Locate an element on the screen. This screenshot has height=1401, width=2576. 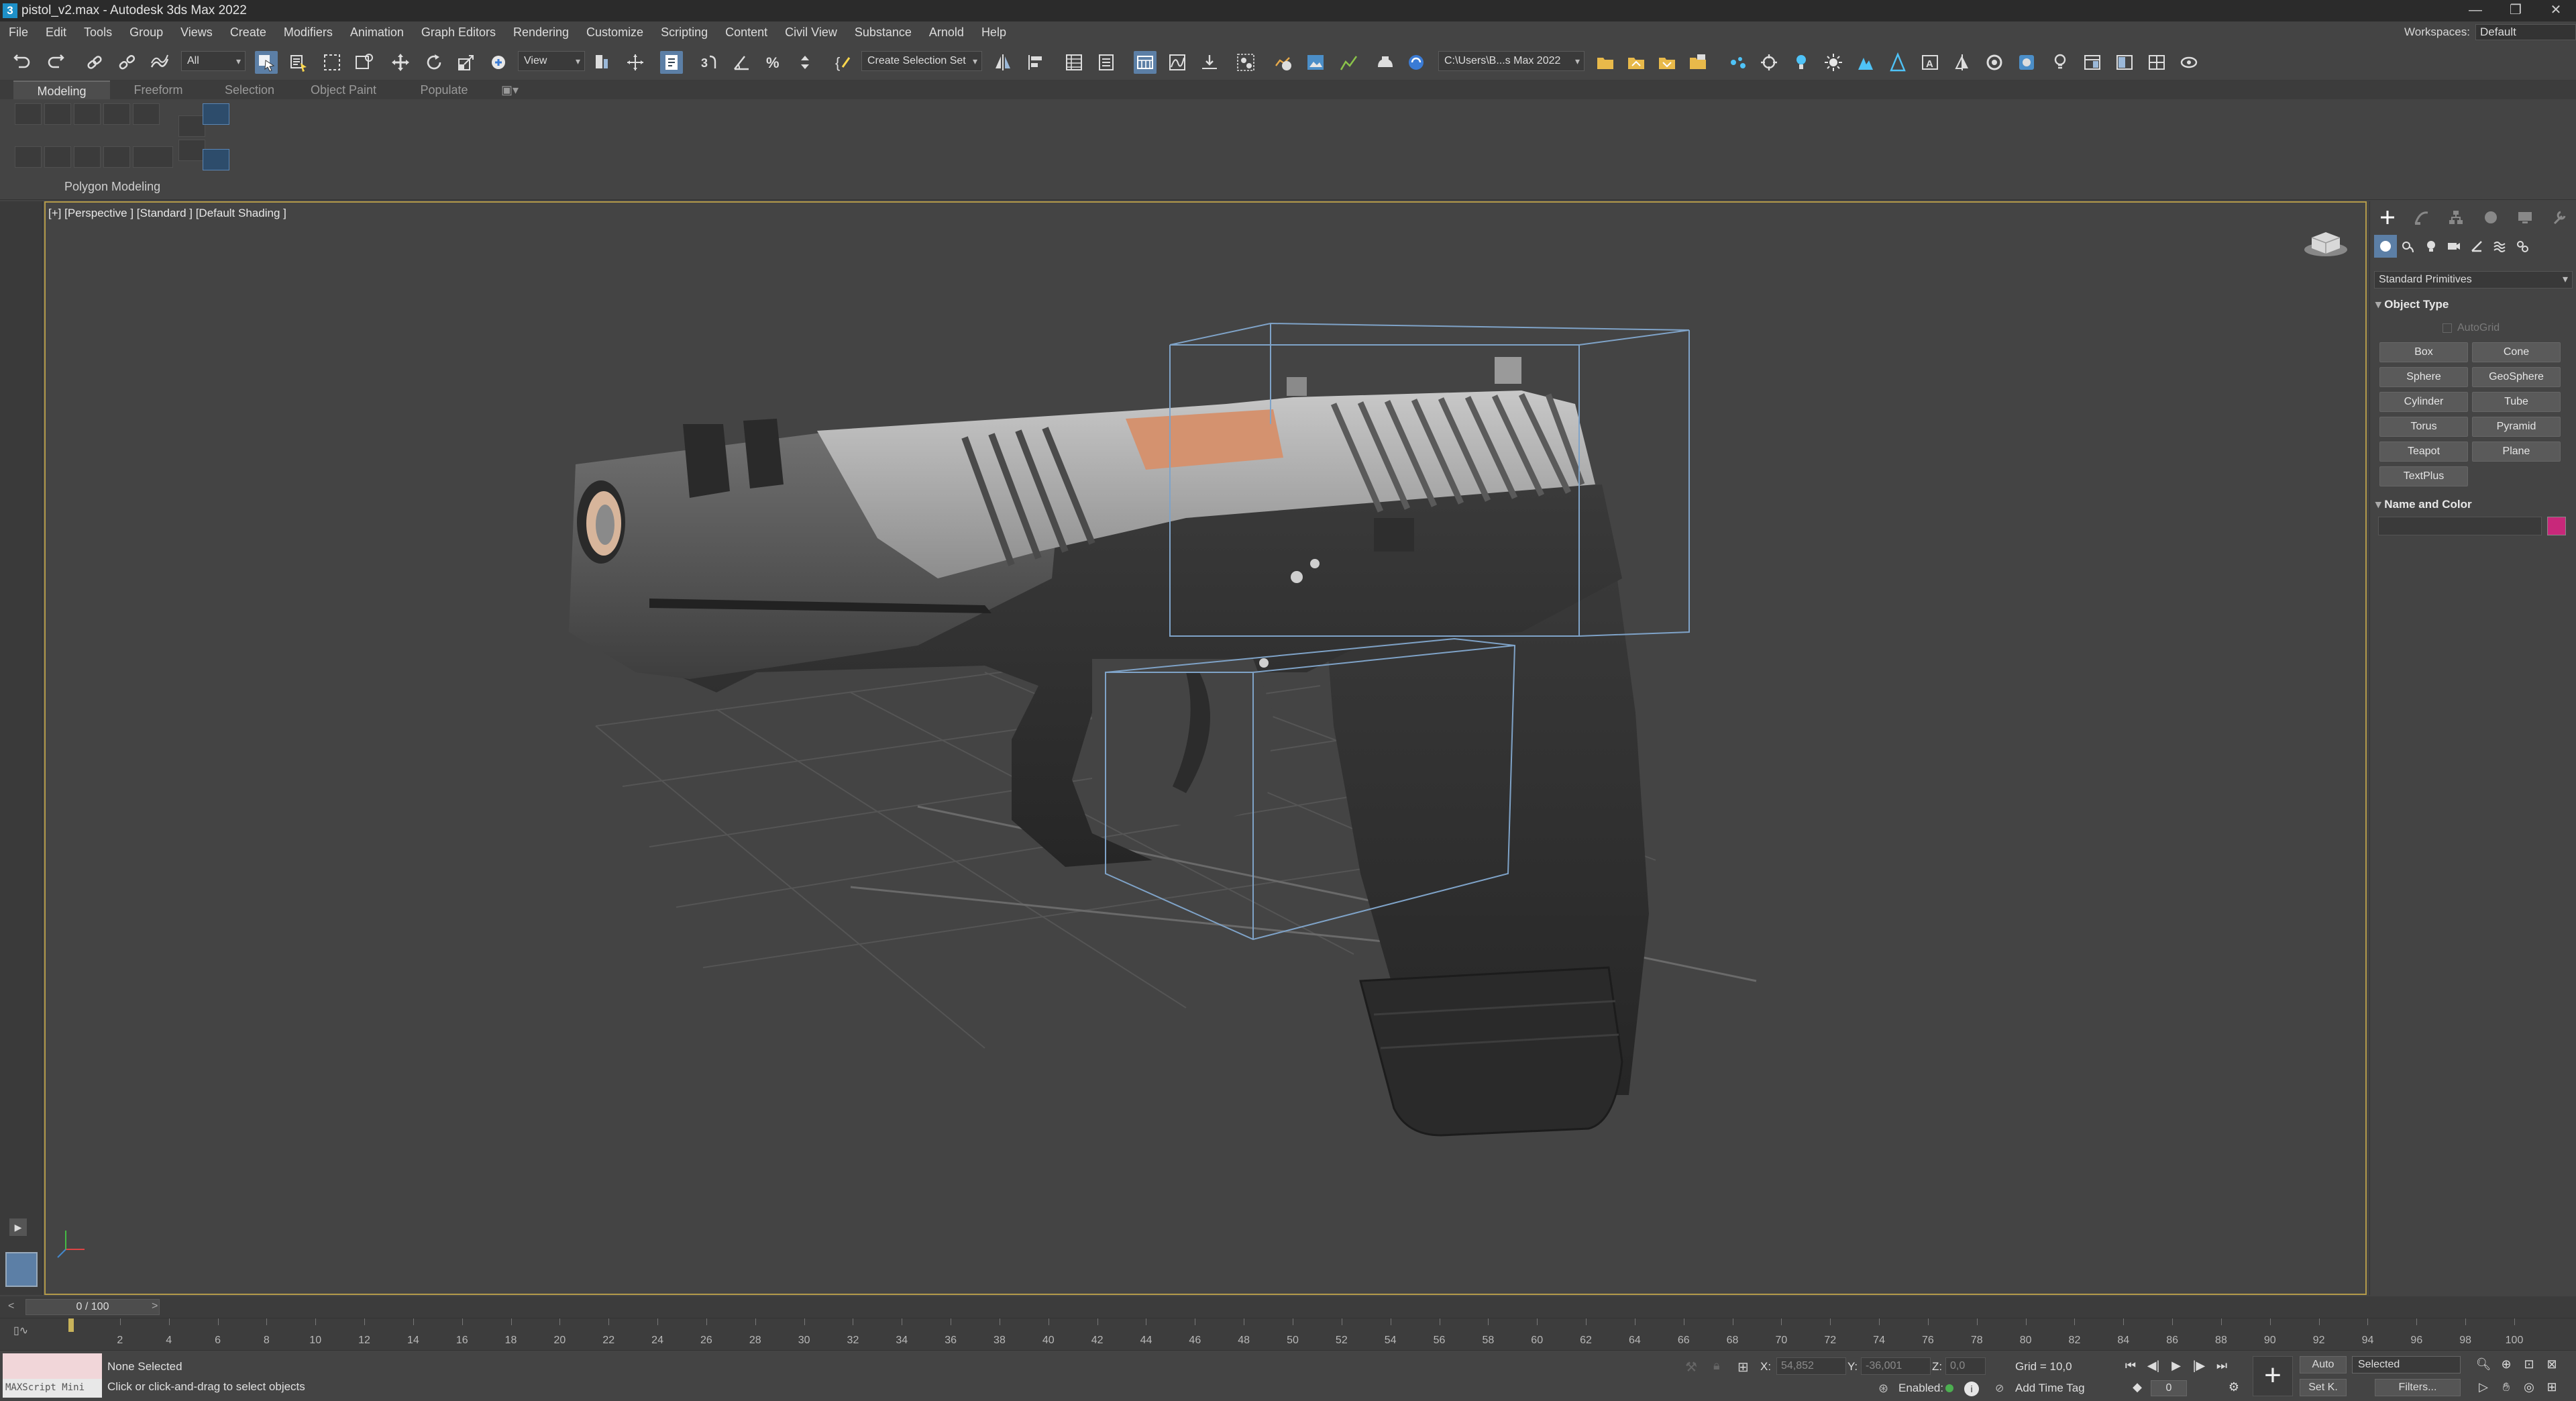
menu-civil-view: Civil View is located at coordinates (811, 32).